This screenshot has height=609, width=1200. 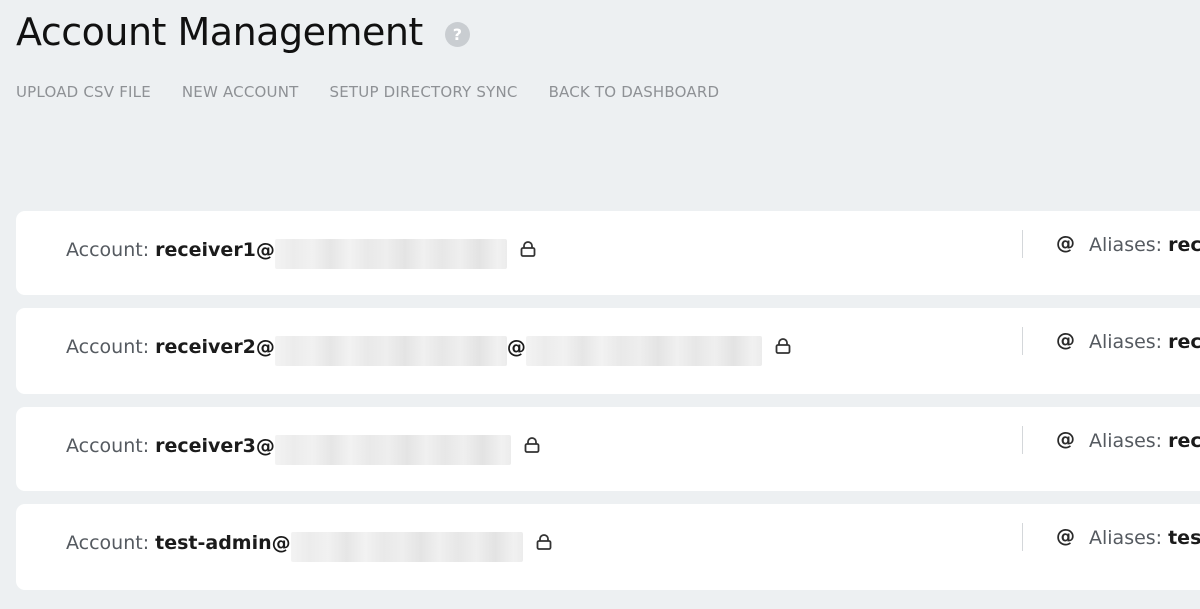 What do you see at coordinates (223, 543) in the screenshot?
I see `account-email: test-admin@` at bounding box center [223, 543].